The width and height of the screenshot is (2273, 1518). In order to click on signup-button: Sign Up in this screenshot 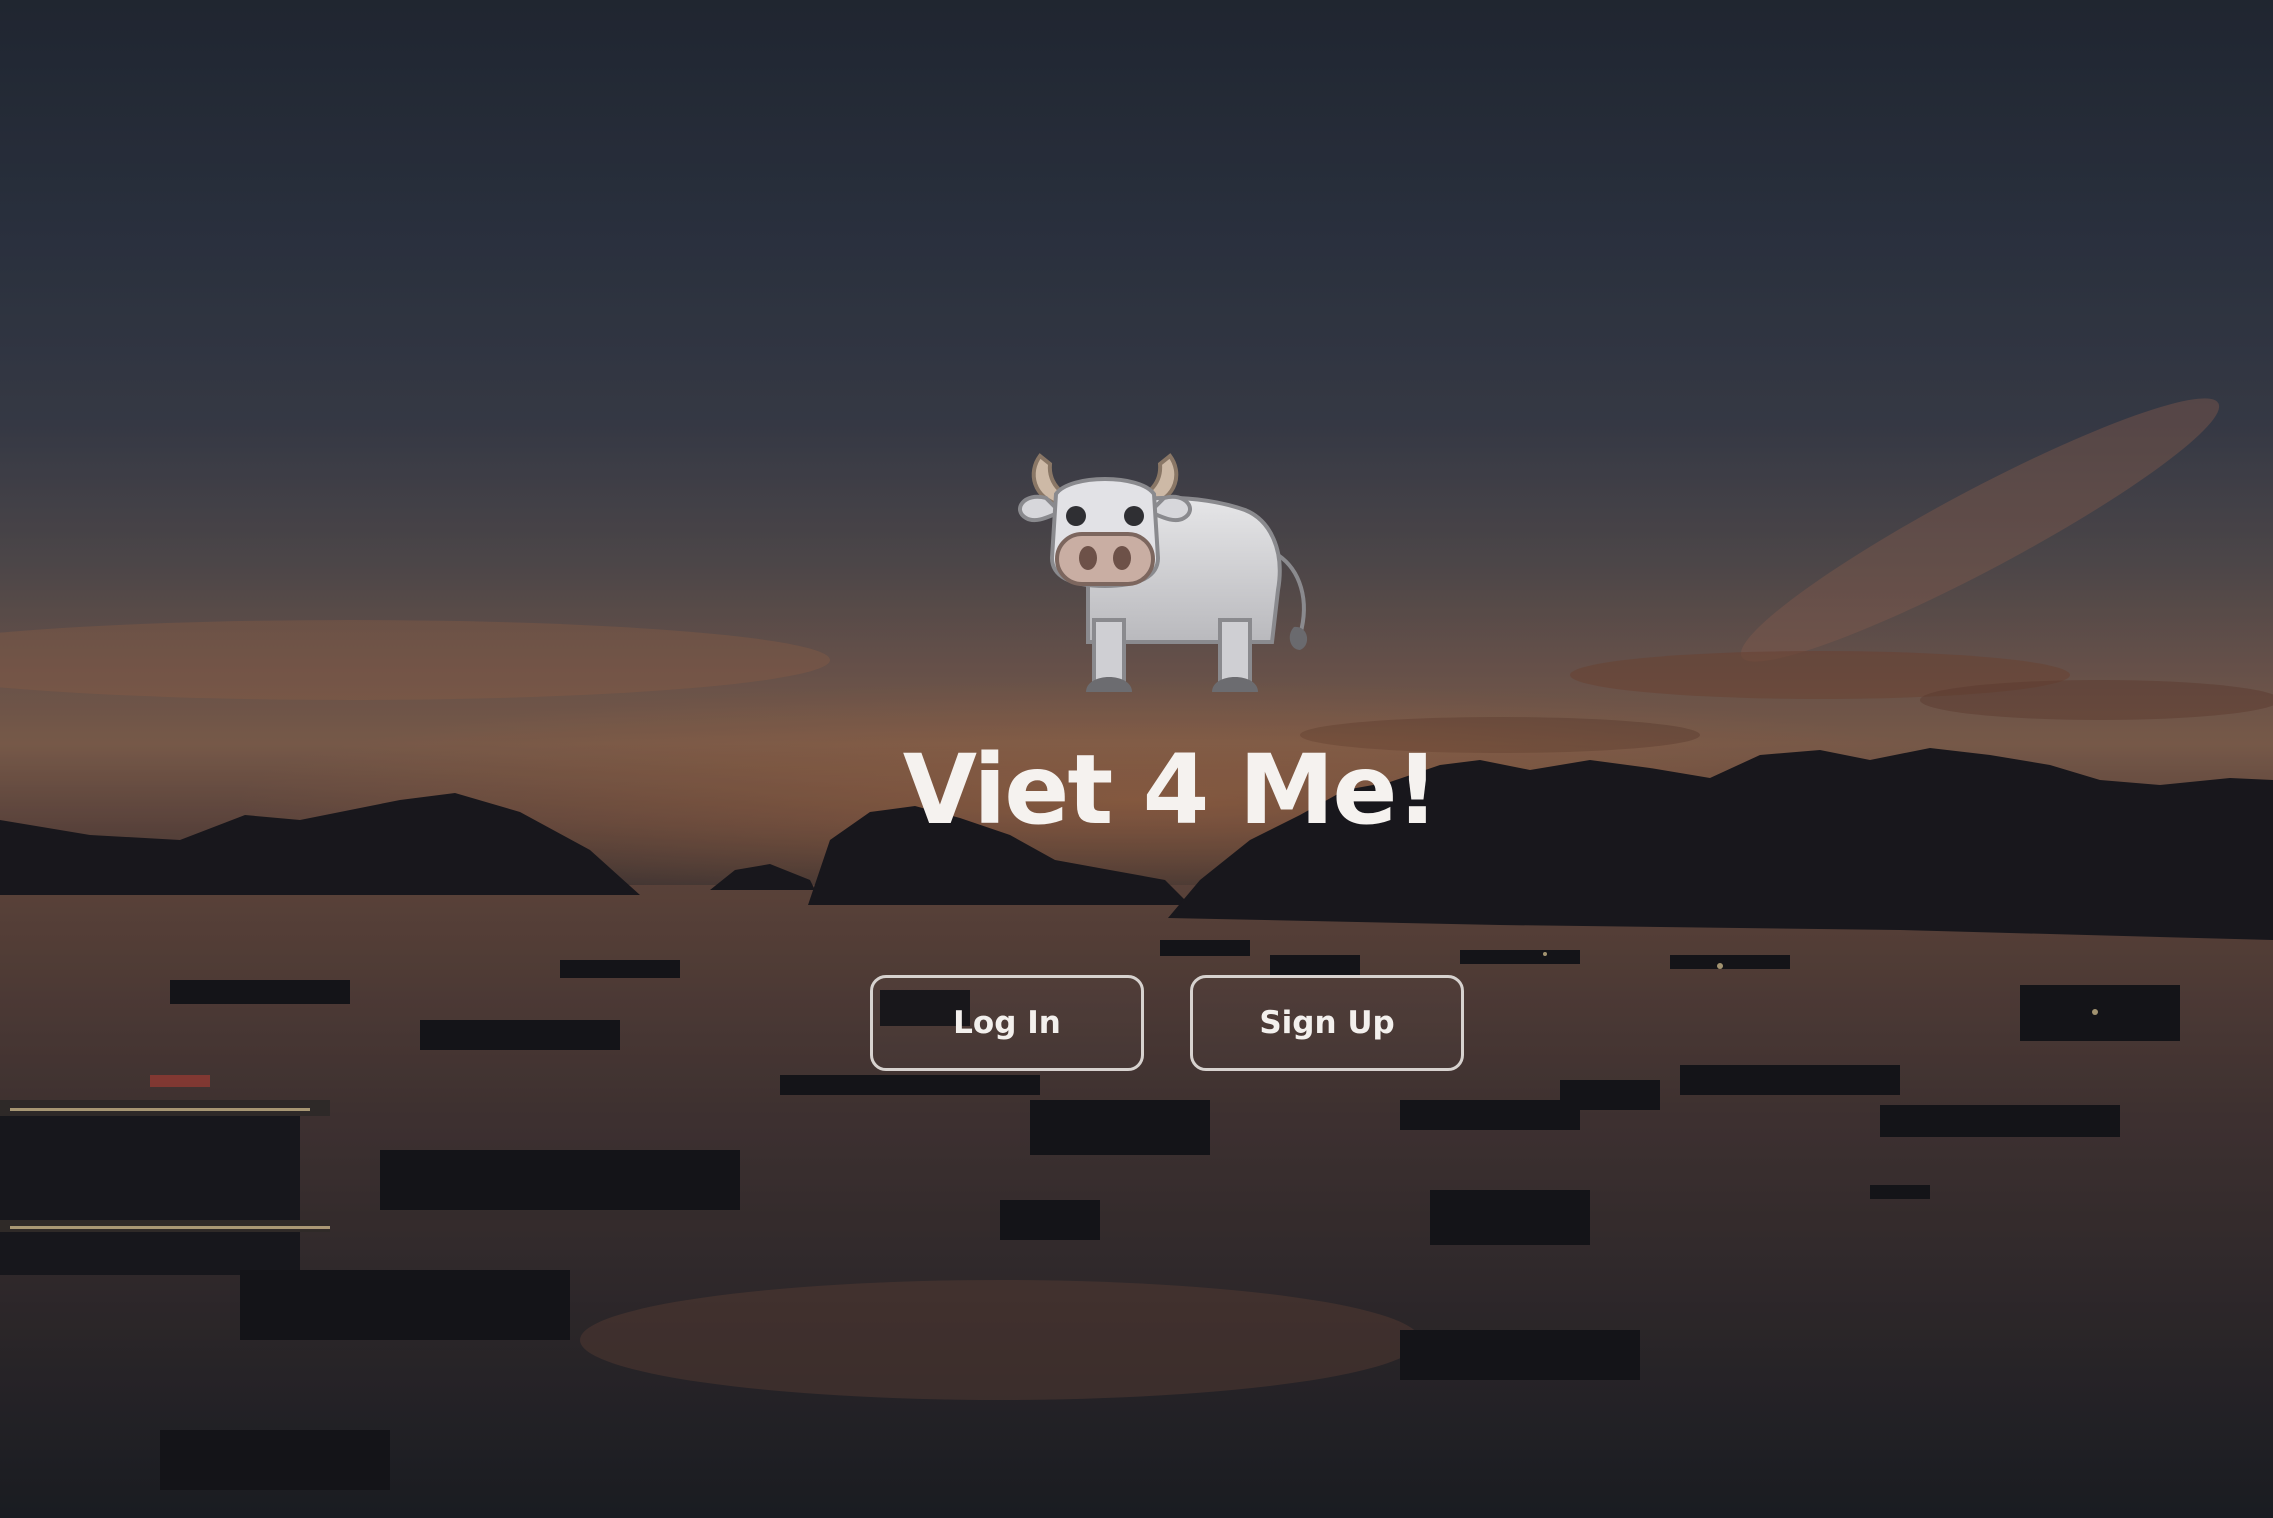, I will do `click(1327, 1023)`.